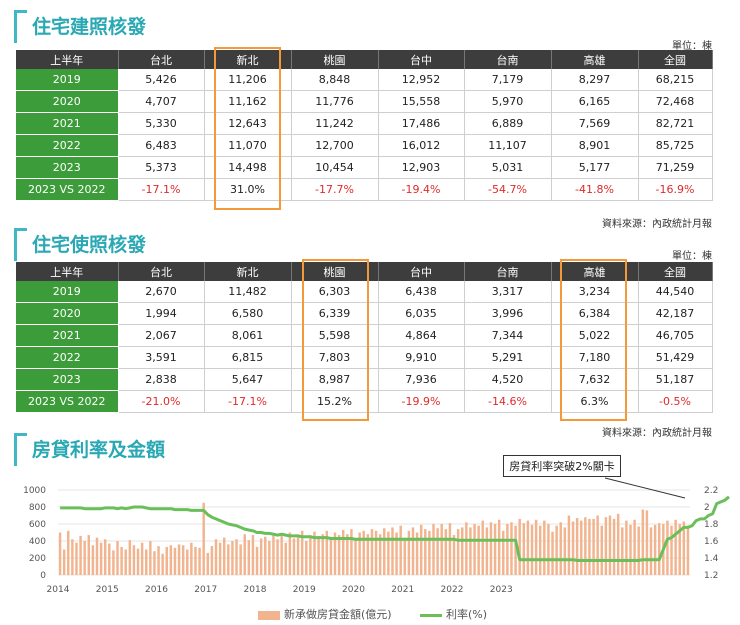 This screenshot has height=625, width=740. What do you see at coordinates (161, 271) in the screenshot?
I see `column-header: 台北` at bounding box center [161, 271].